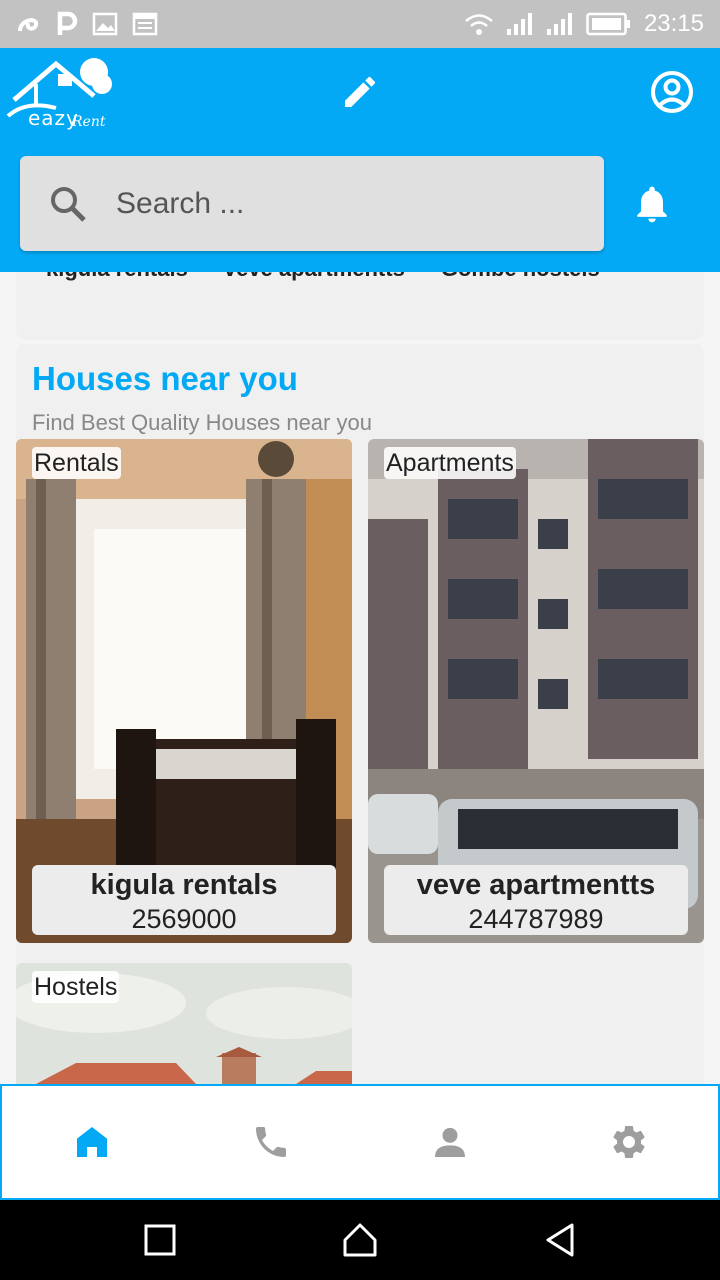  Describe the element at coordinates (117, 277) in the screenshot. I see `strip-item: kigula rentals` at that location.